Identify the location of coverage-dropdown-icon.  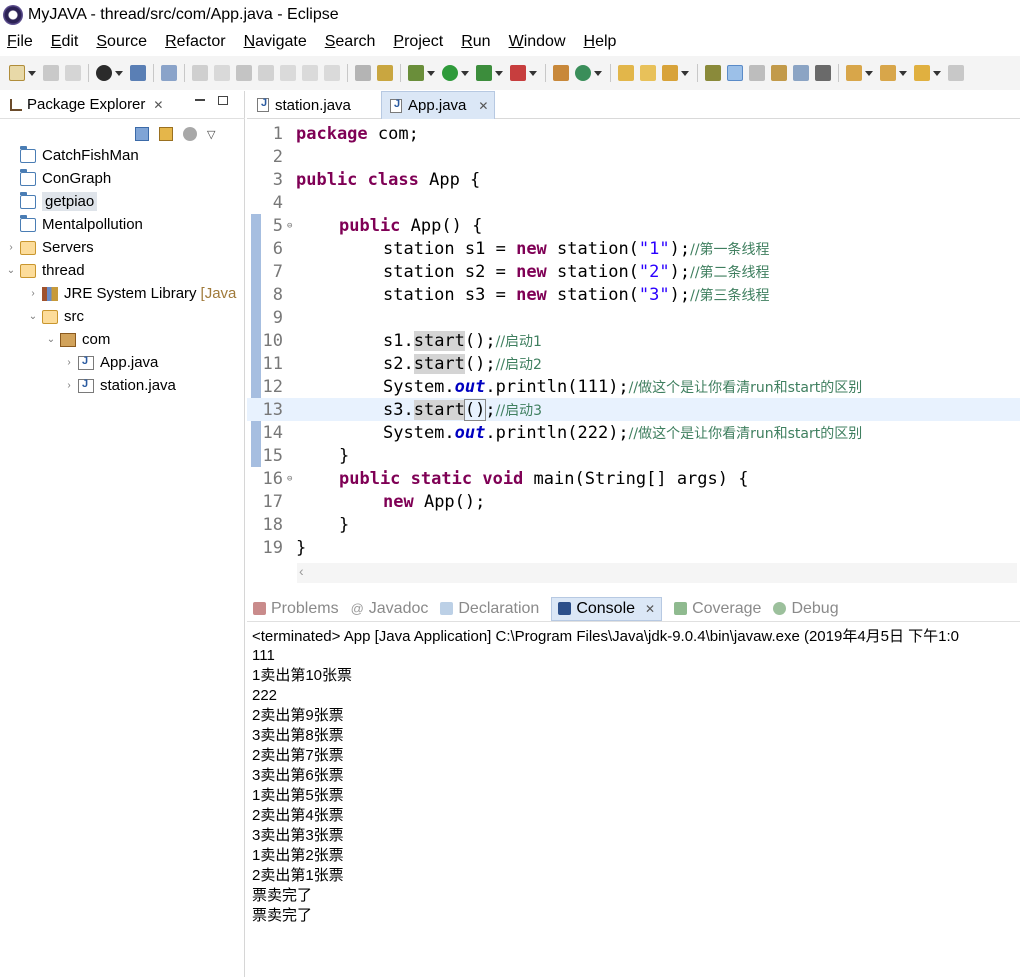
(499, 73).